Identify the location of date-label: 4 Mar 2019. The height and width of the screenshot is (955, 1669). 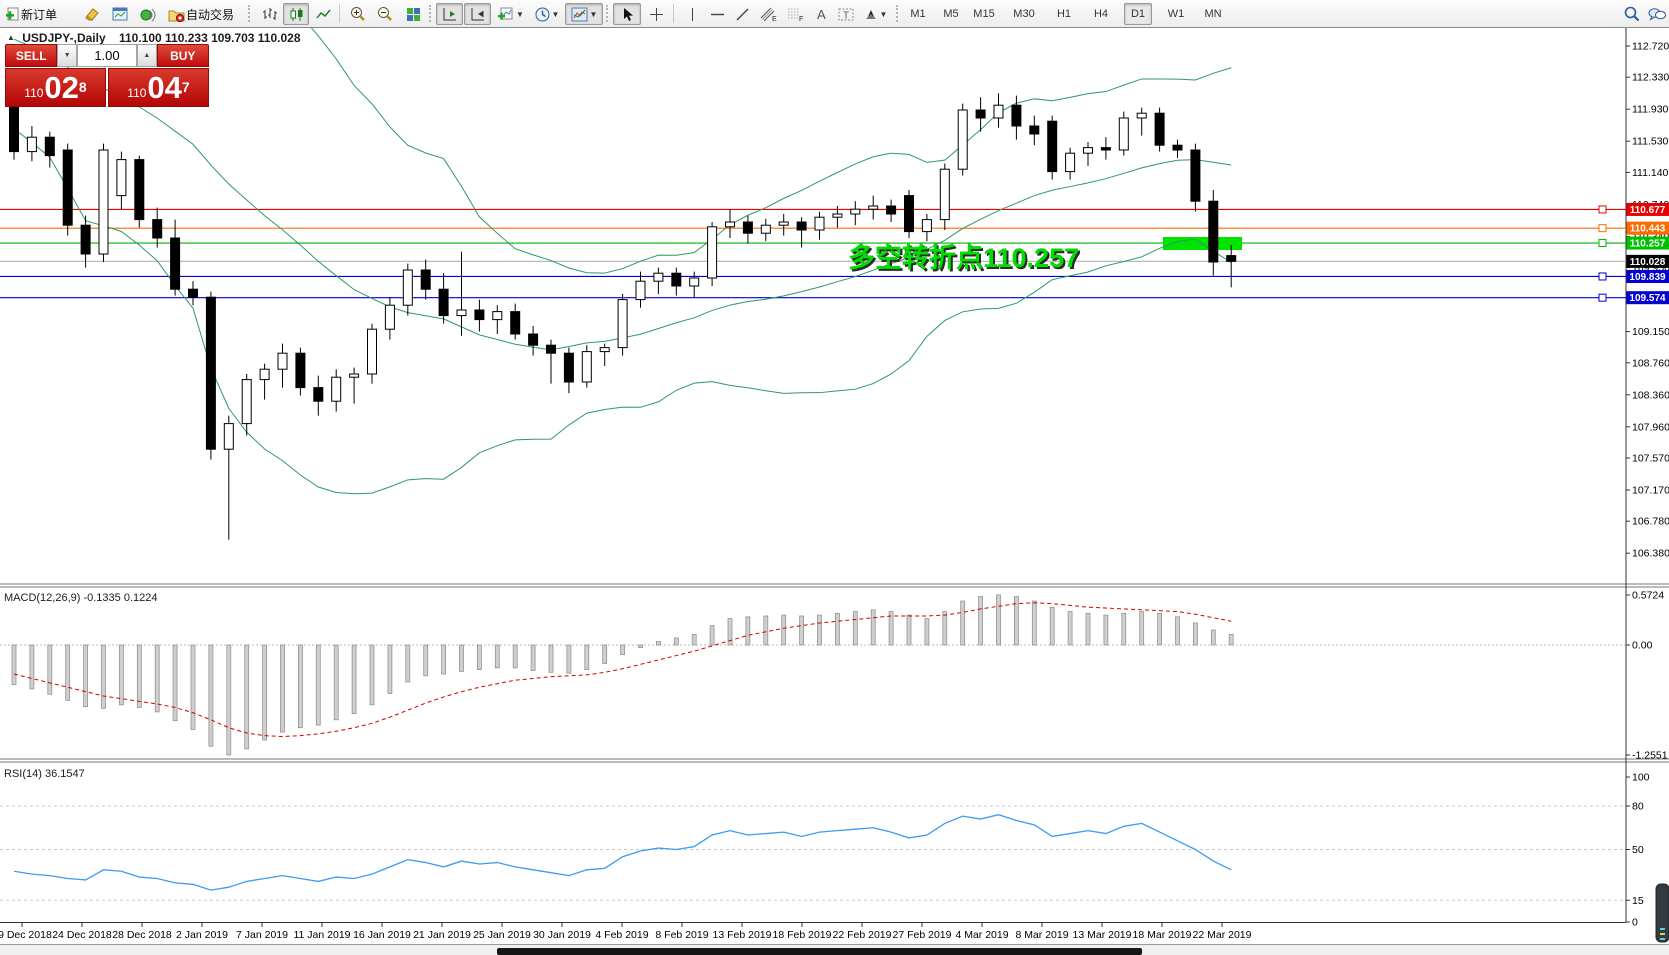
(981, 935).